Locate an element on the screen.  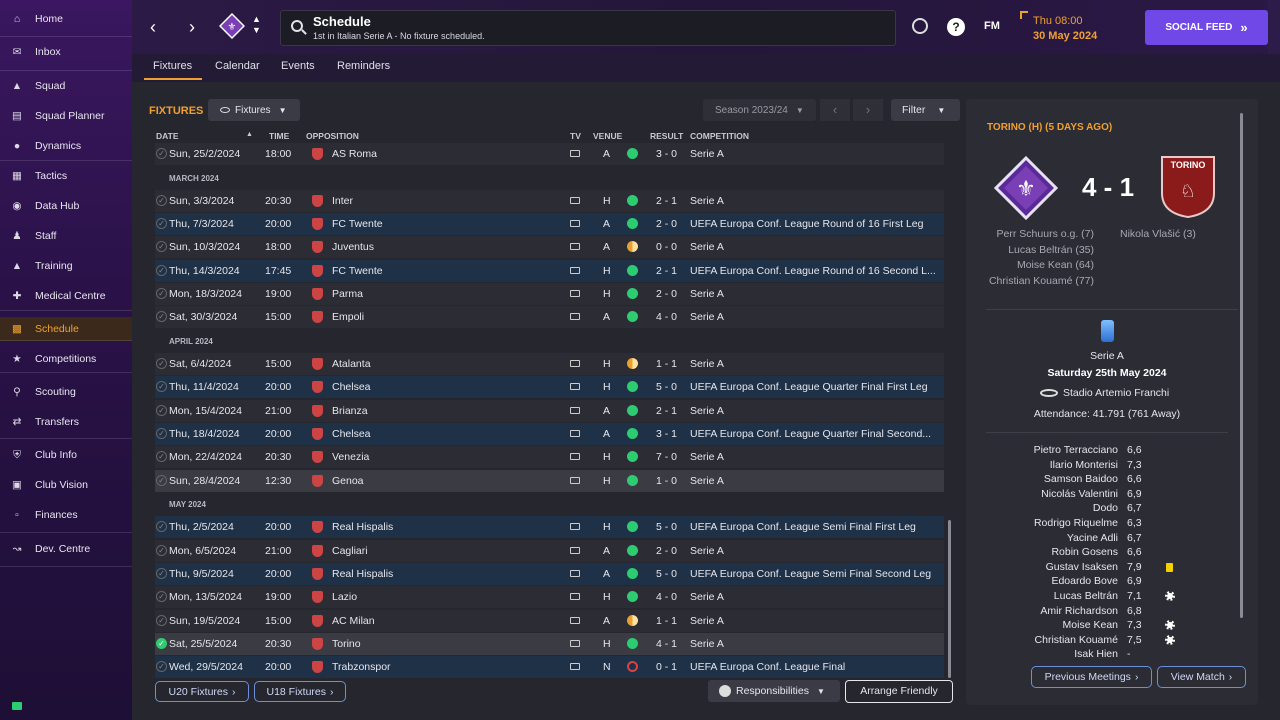
table-row: ✓ Sat, 6/4/2024 15:00 Atalanta H 1 - 1 Serie A is located at coordinates (549, 364).